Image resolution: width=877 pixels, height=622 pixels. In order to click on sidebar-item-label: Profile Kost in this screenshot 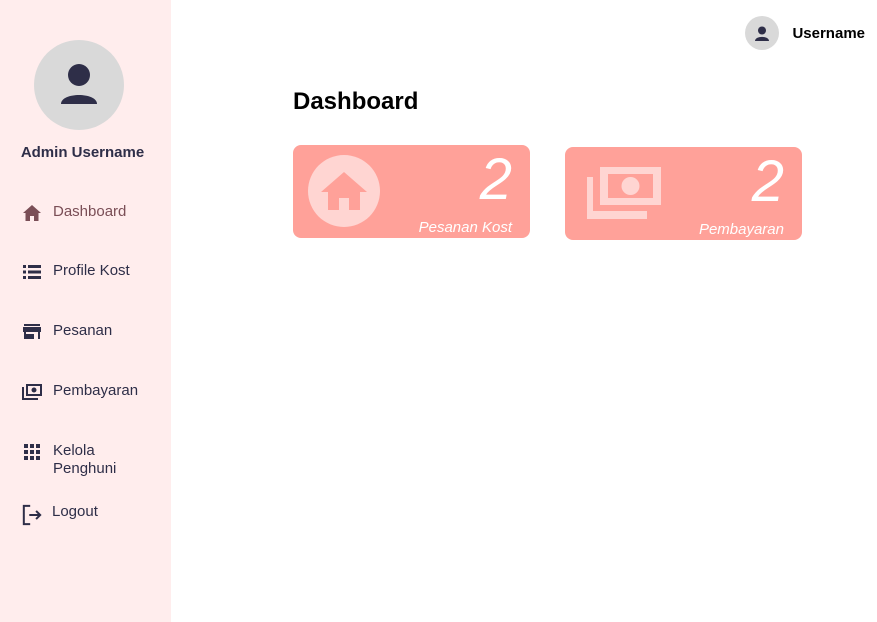, I will do `click(91, 270)`.